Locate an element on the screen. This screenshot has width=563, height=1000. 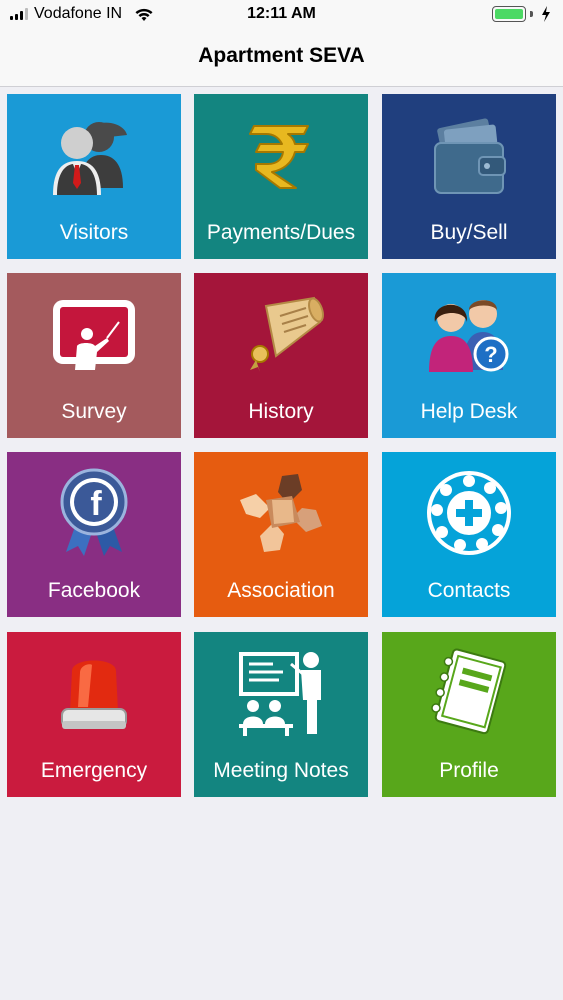
rotary-dial-icon is located at coordinates (469, 513).